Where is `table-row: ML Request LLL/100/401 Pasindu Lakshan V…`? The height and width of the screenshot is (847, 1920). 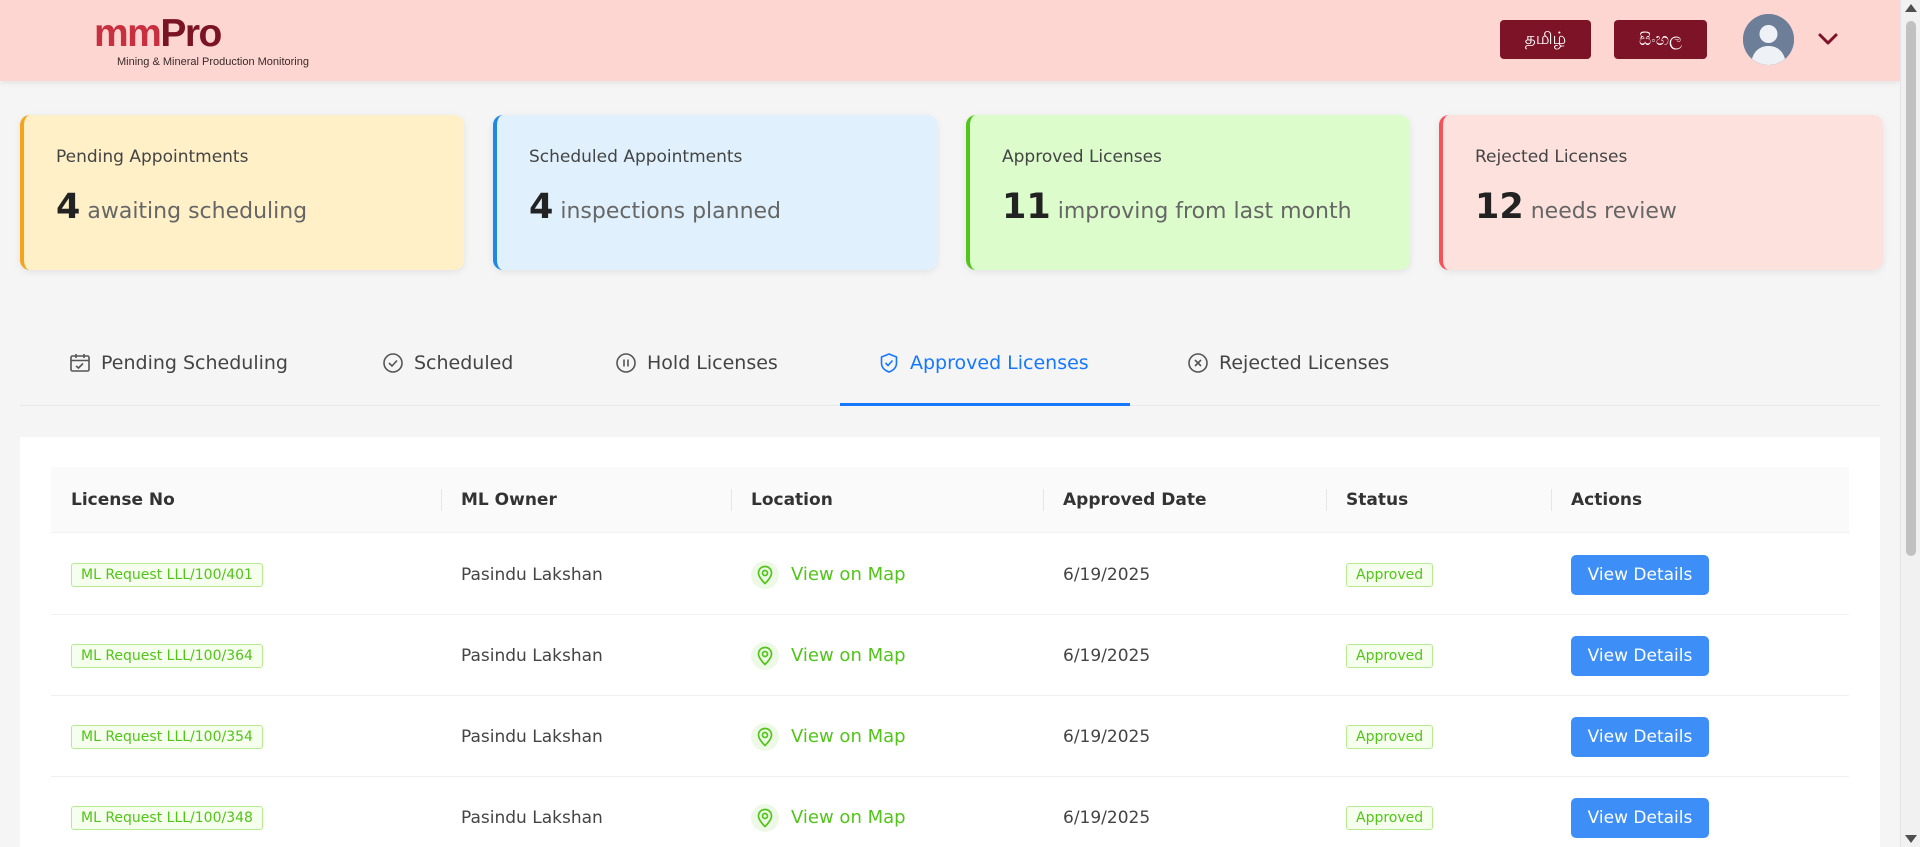 table-row: ML Request LLL/100/401 Pasindu Lakshan V… is located at coordinates (950, 574).